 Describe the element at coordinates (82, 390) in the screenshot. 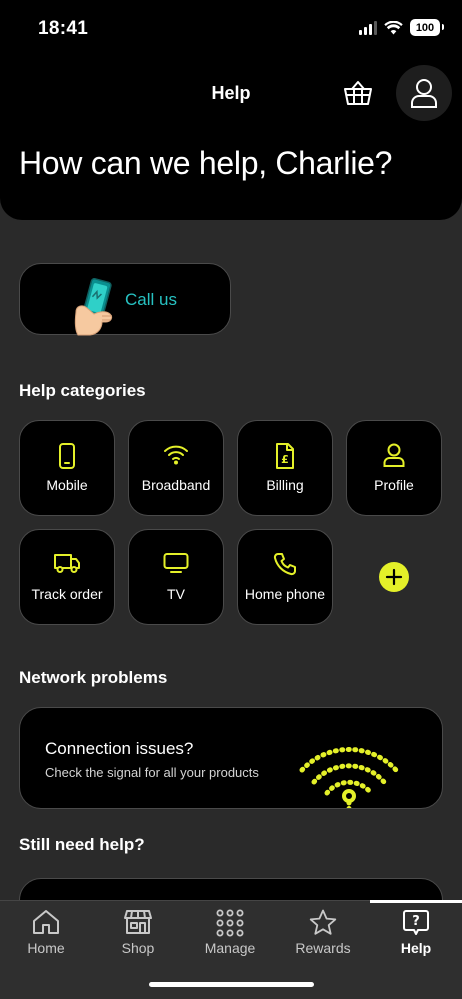

I see `help-categories-title: Help categories` at that location.